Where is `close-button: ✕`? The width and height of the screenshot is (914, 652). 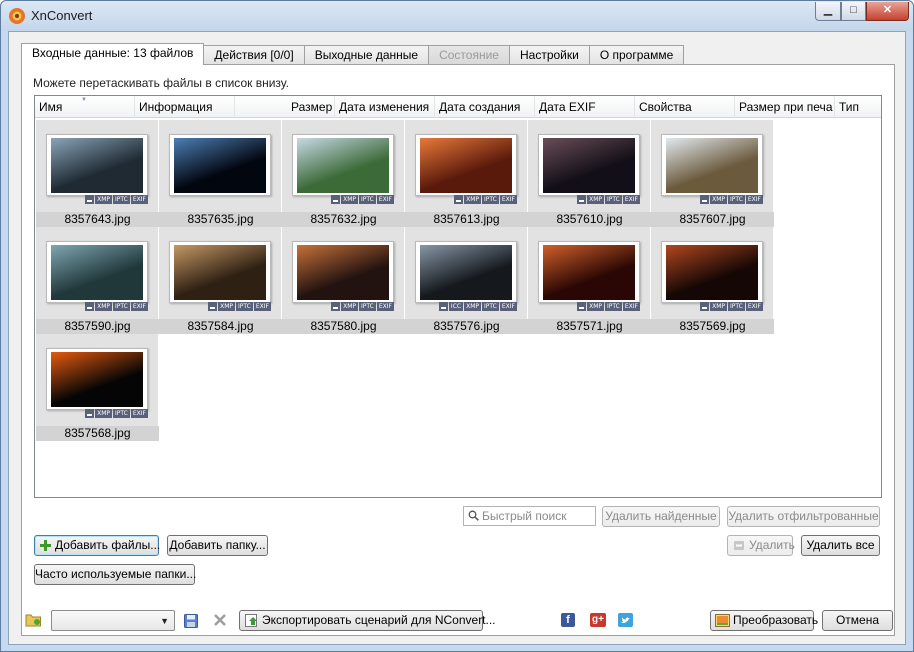
close-button: ✕ is located at coordinates (887, 11).